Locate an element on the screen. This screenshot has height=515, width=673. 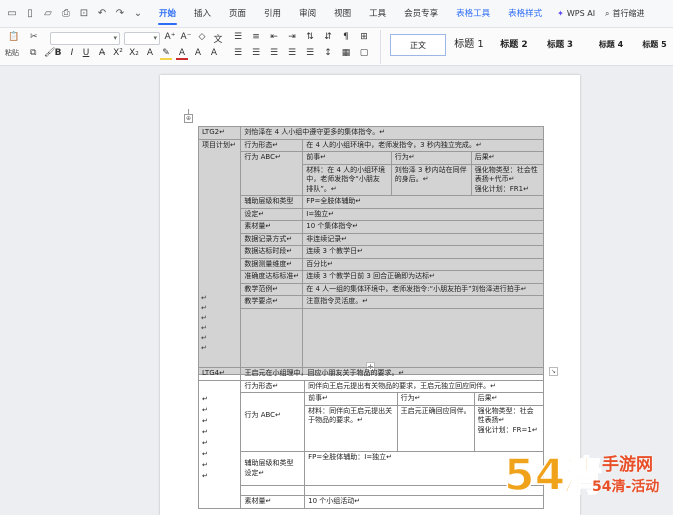
align-left-icon: ☰ is located at coordinates (238, 53).